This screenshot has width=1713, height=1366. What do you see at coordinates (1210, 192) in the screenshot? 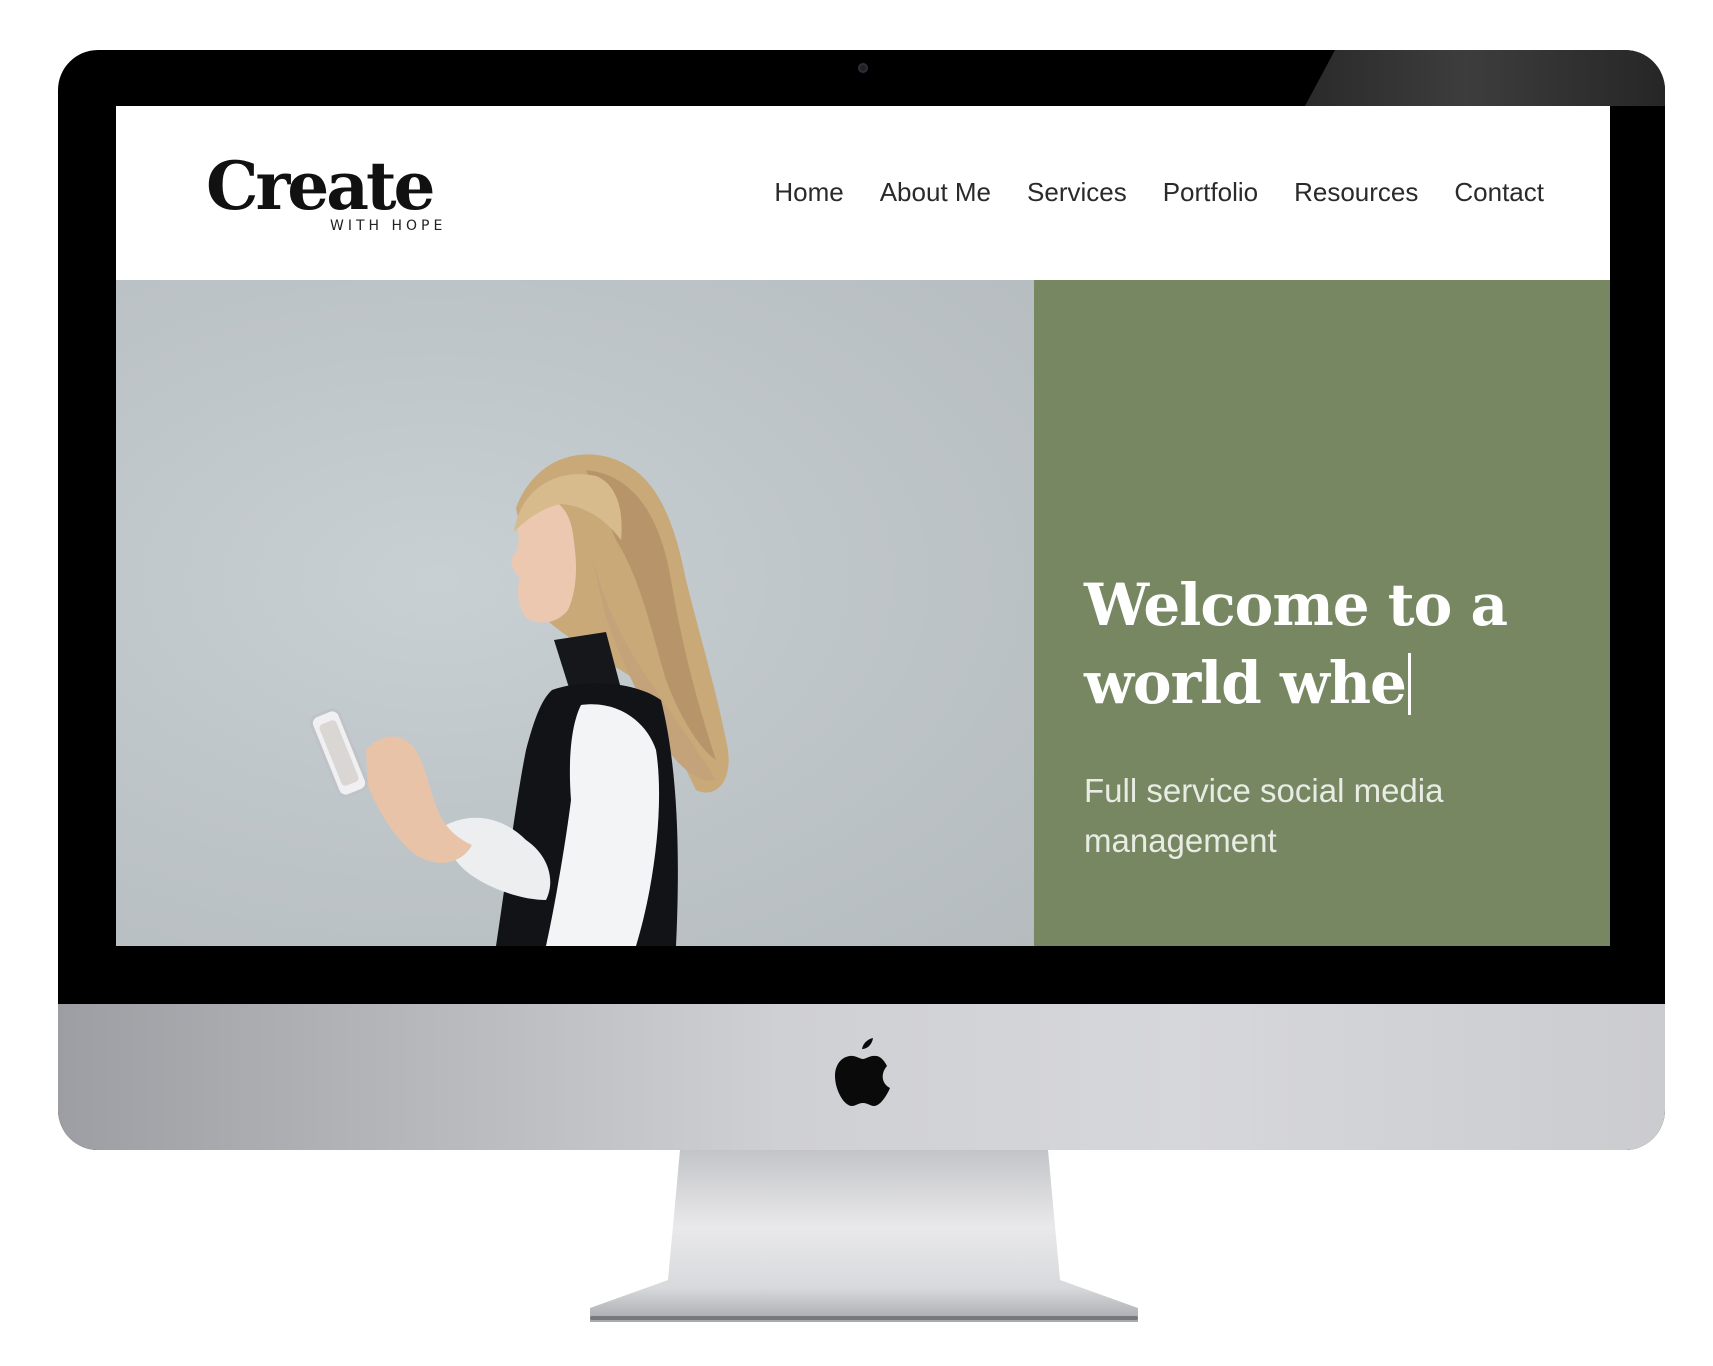
I see `nav-portfolio: Portfolio` at bounding box center [1210, 192].